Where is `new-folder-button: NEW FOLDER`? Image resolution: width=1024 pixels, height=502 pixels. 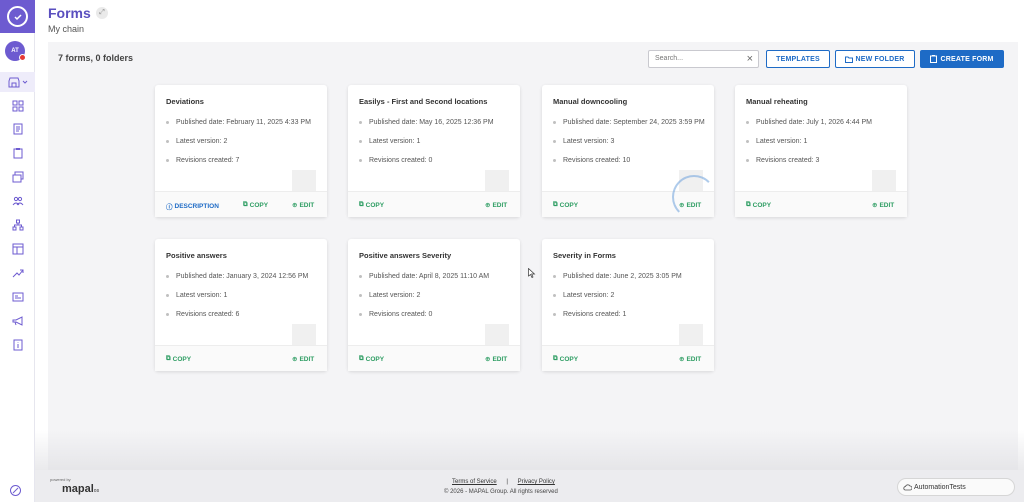
new-folder-button: NEW FOLDER is located at coordinates (875, 59).